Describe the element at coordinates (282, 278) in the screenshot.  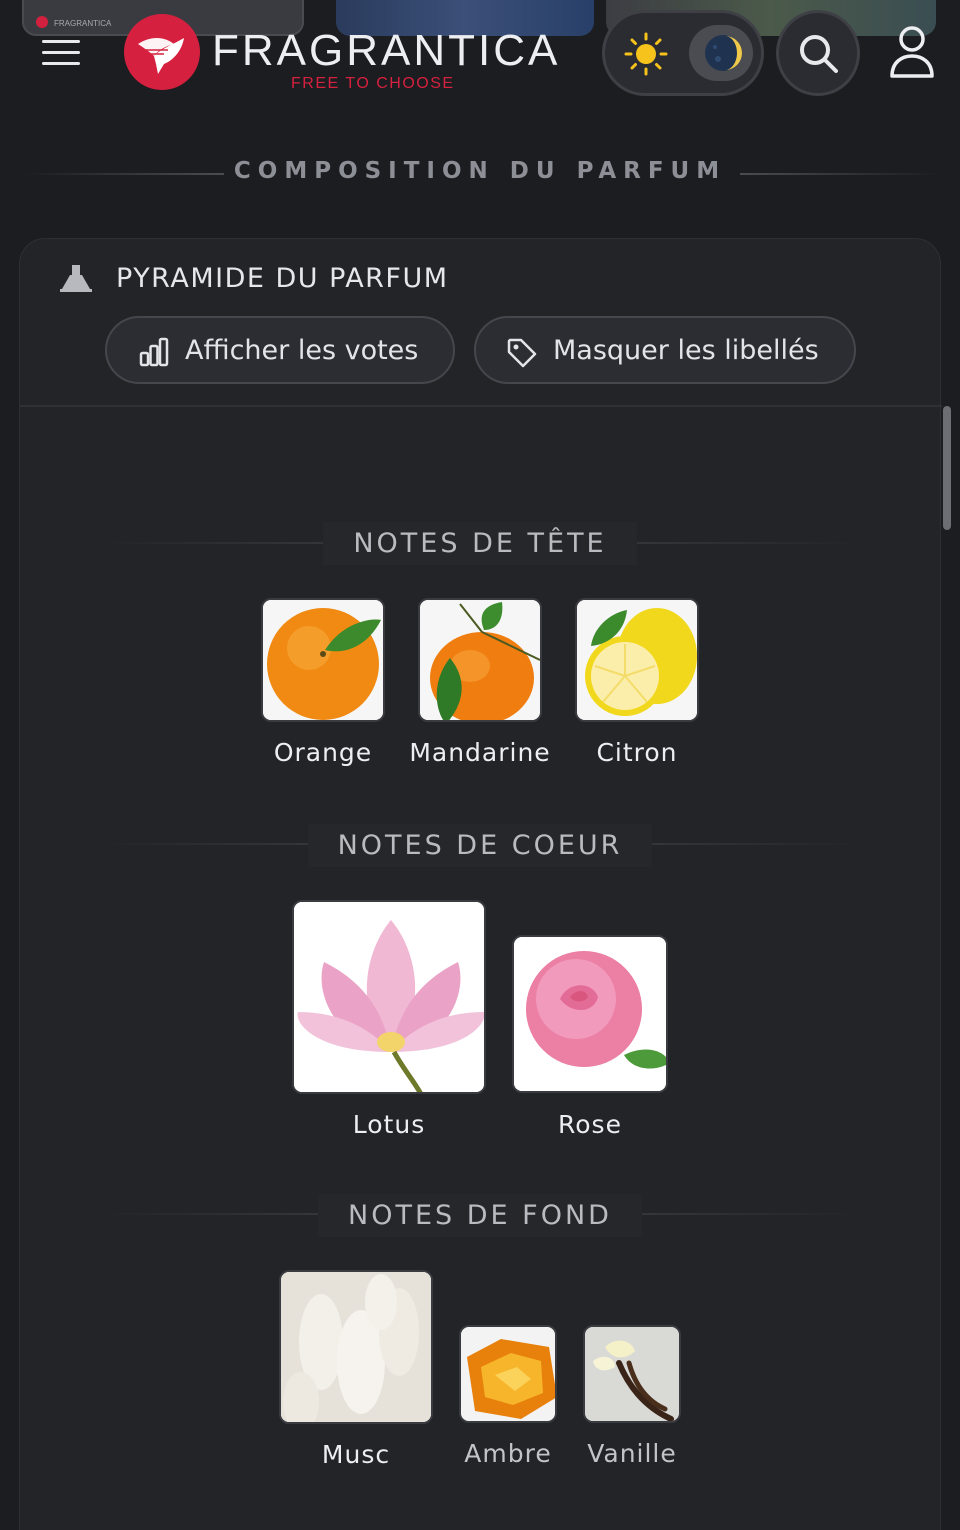
I see `card-title: PYRAMIDE DU PARFUM` at that location.